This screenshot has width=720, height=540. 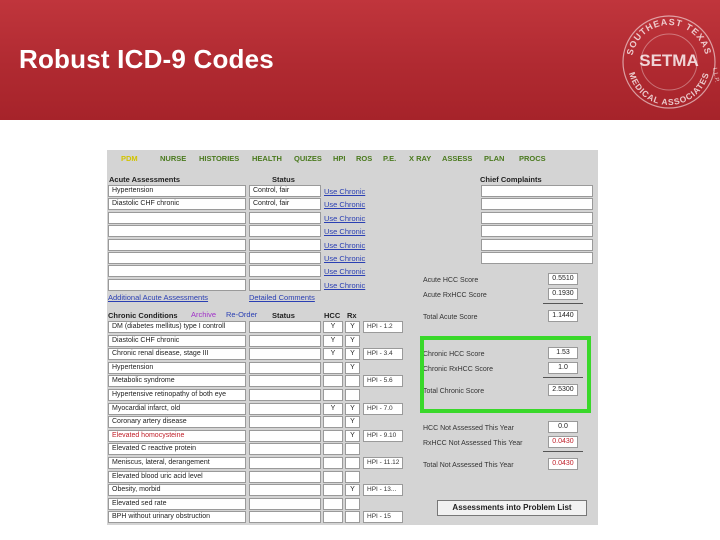 I want to click on chronic-condition-field: Chronic renal disease, stage III, so click(x=177, y=354).